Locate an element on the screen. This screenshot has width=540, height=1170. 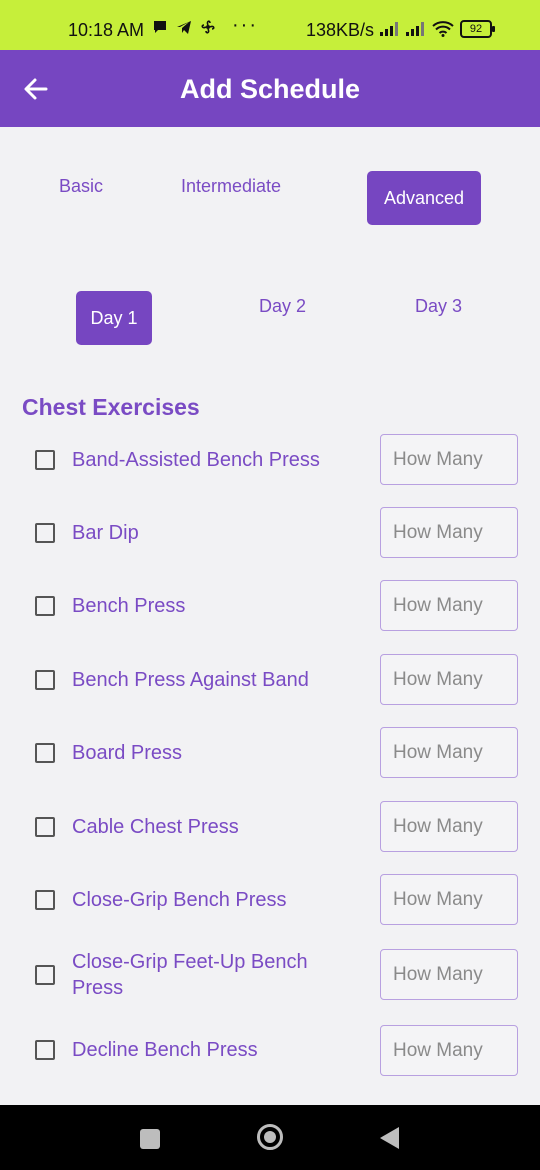
status-bar: 10:18 AM ··· 138KB/s 92 is located at coordinates (270, 25).